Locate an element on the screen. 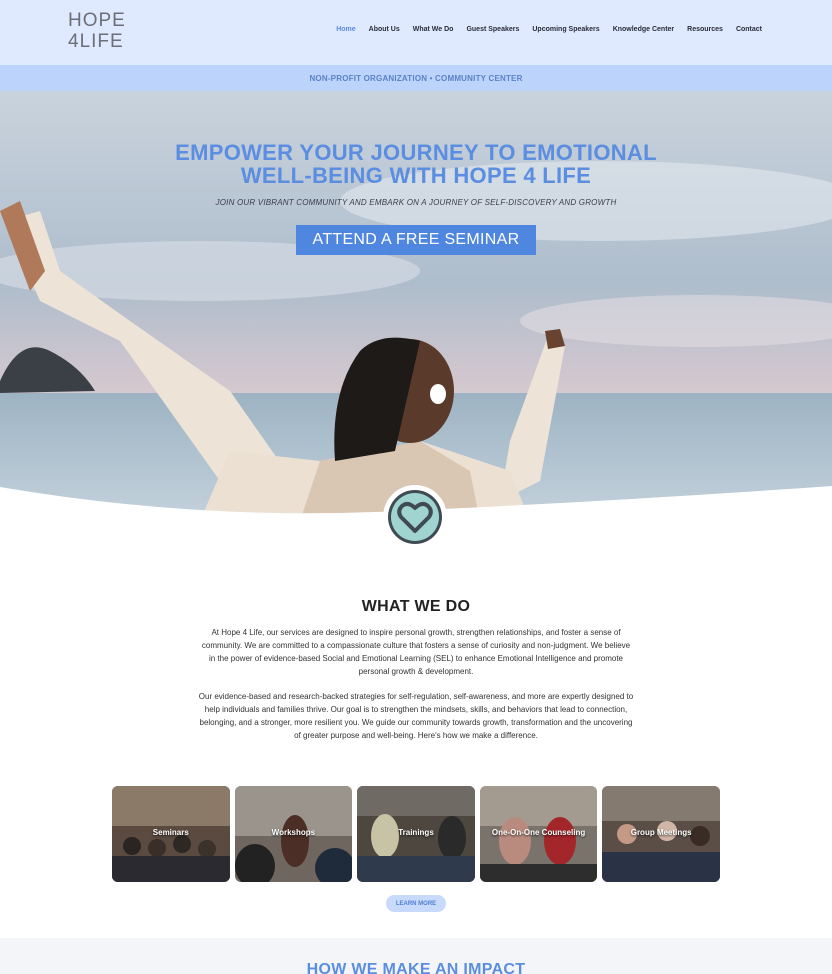  hero-title-line2: WELL-BEING WITH HOPE 4 LIFE is located at coordinates (416, 175).